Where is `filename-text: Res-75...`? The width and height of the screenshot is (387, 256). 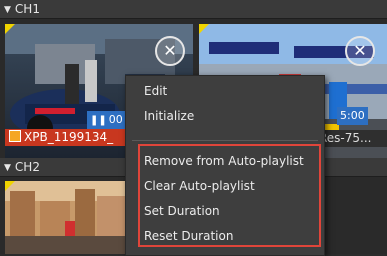 filename-text: Res-75... is located at coordinates (345, 138).